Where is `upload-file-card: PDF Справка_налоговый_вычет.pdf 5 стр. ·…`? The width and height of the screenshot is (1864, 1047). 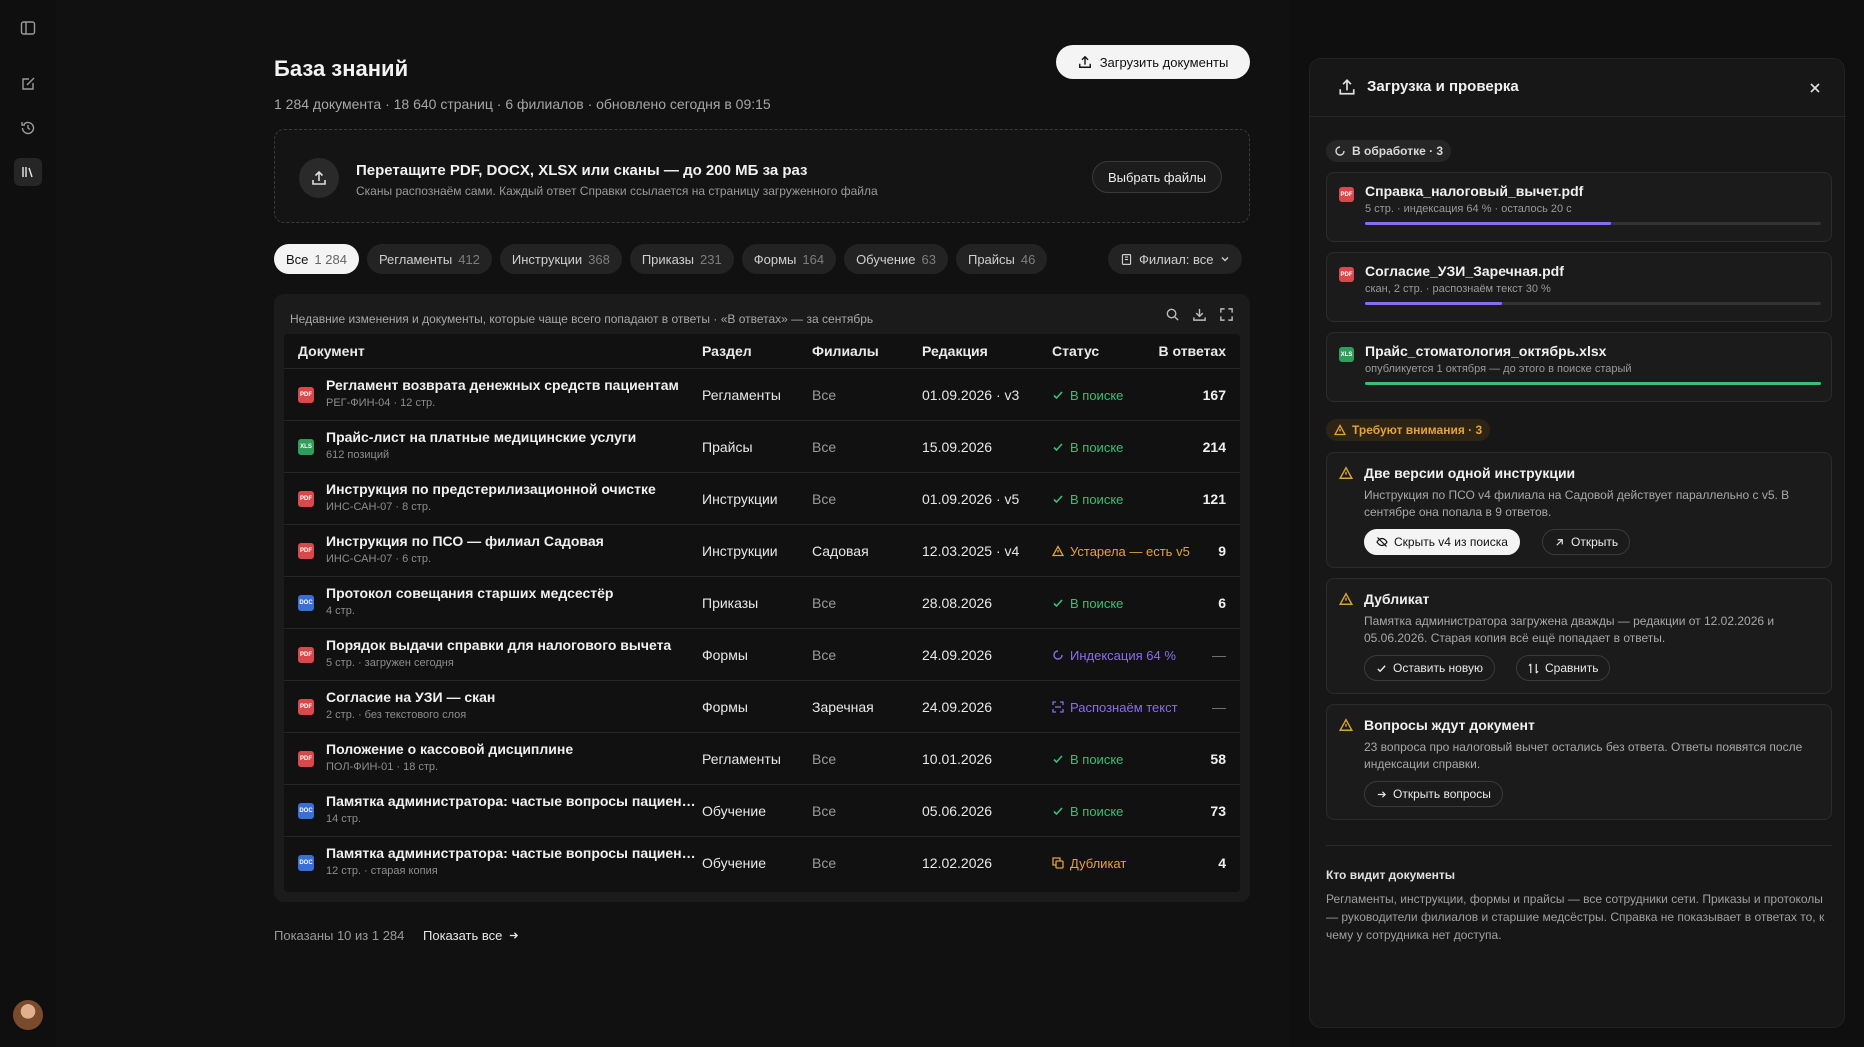
upload-file-card: PDF Справка_налоговый_вычет.pdf 5 стр. ·… is located at coordinates (1579, 207).